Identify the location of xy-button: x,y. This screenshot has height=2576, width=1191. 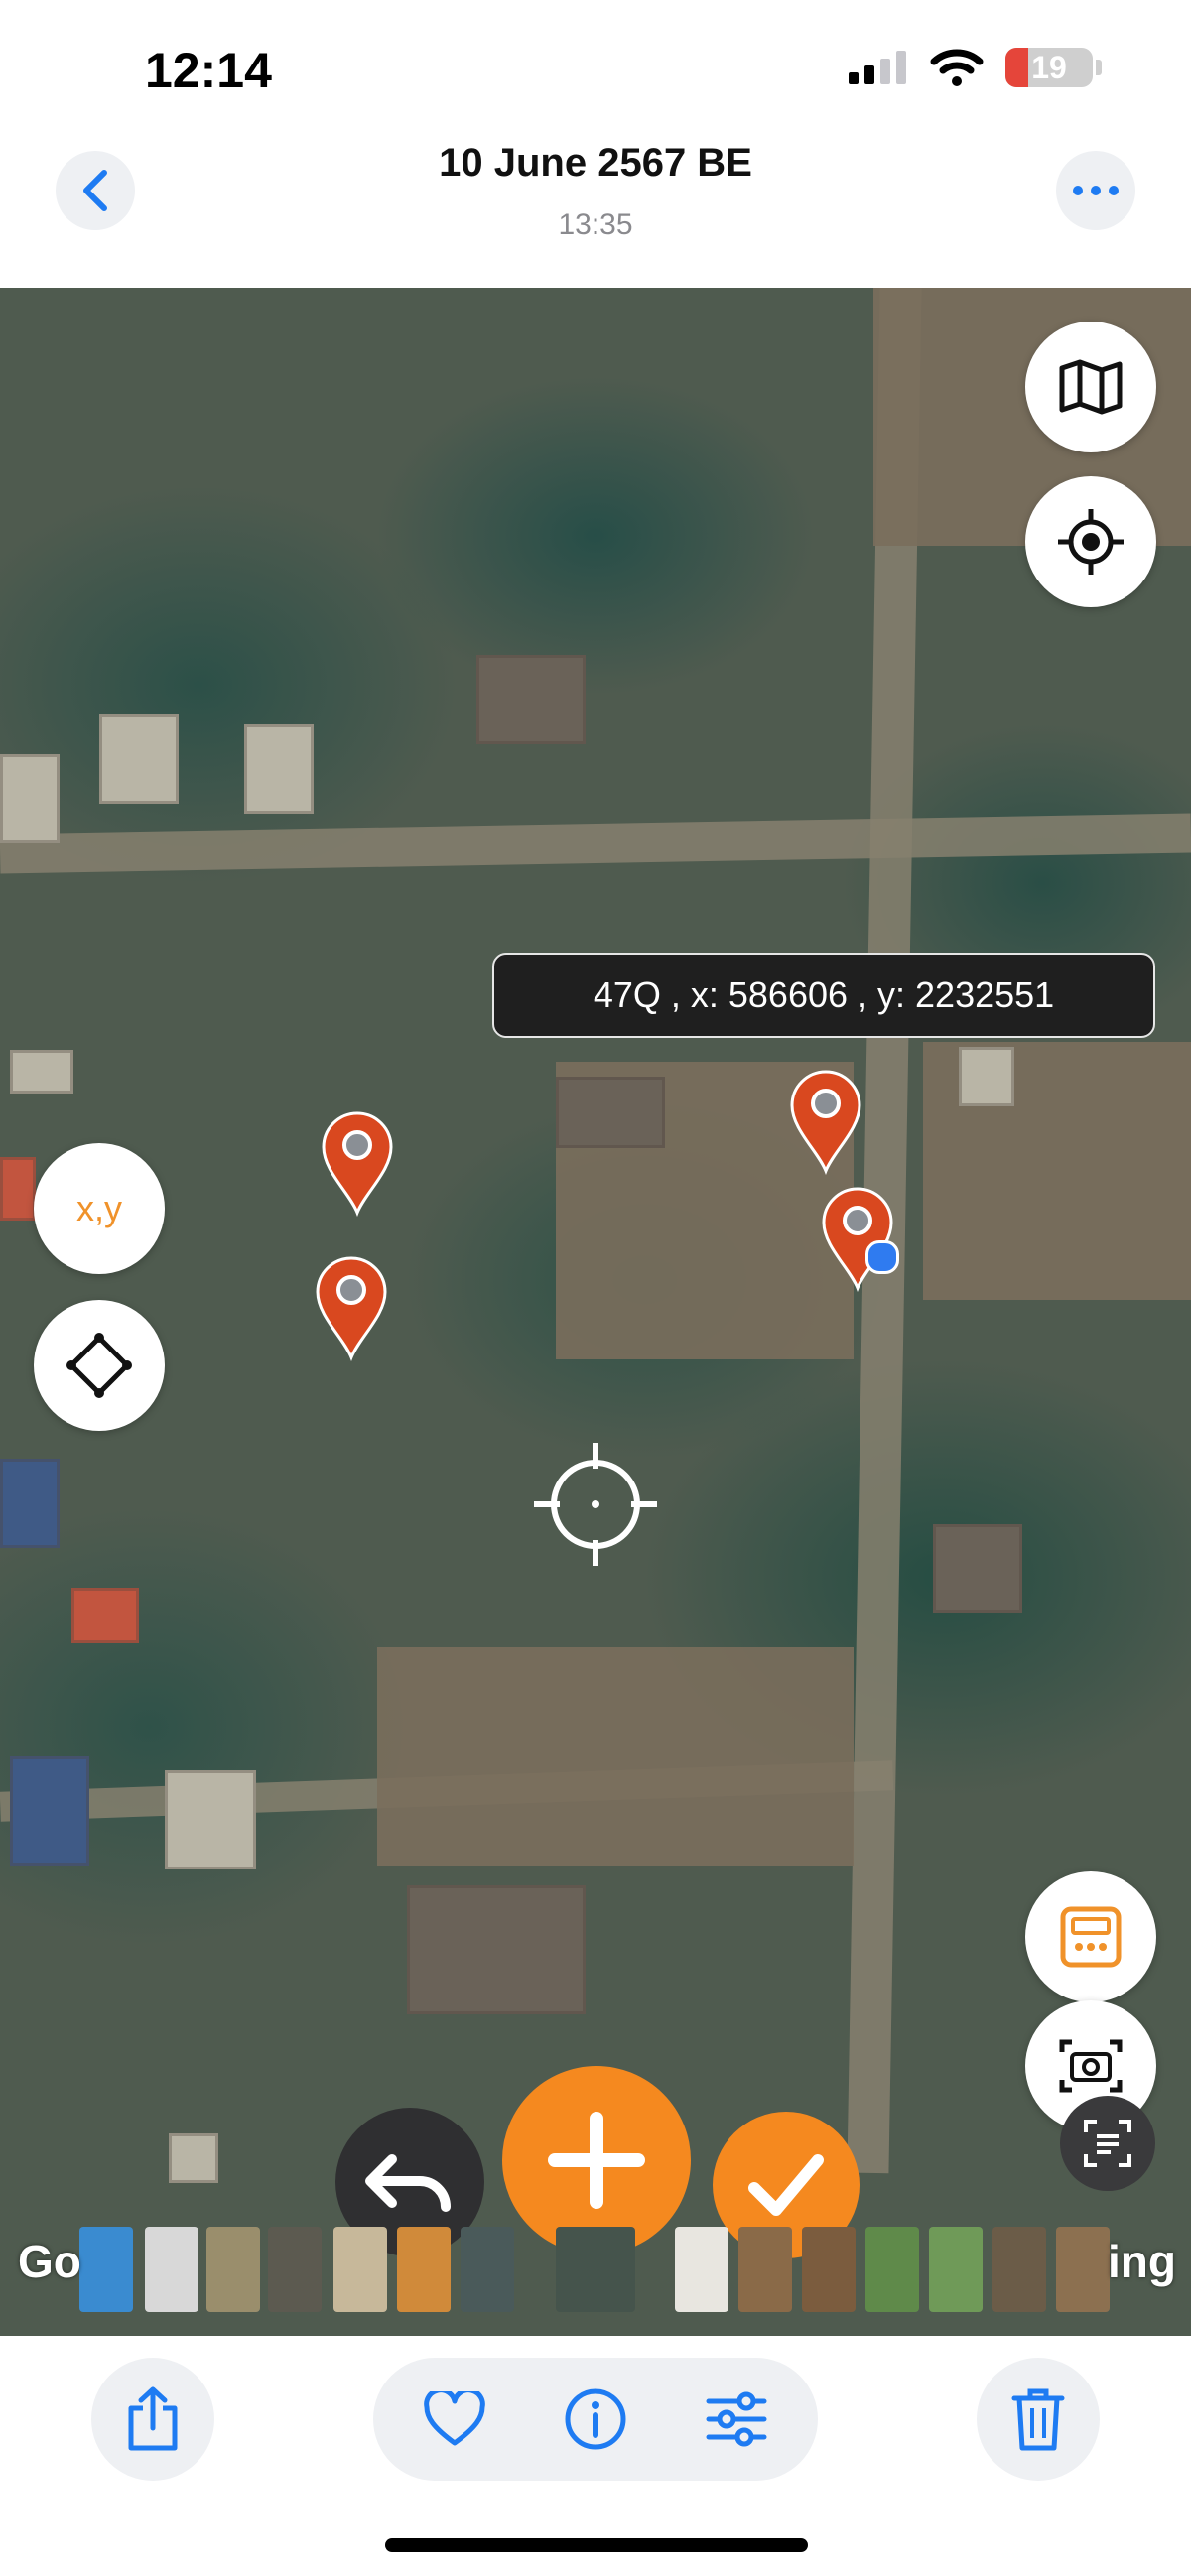
(99, 1208).